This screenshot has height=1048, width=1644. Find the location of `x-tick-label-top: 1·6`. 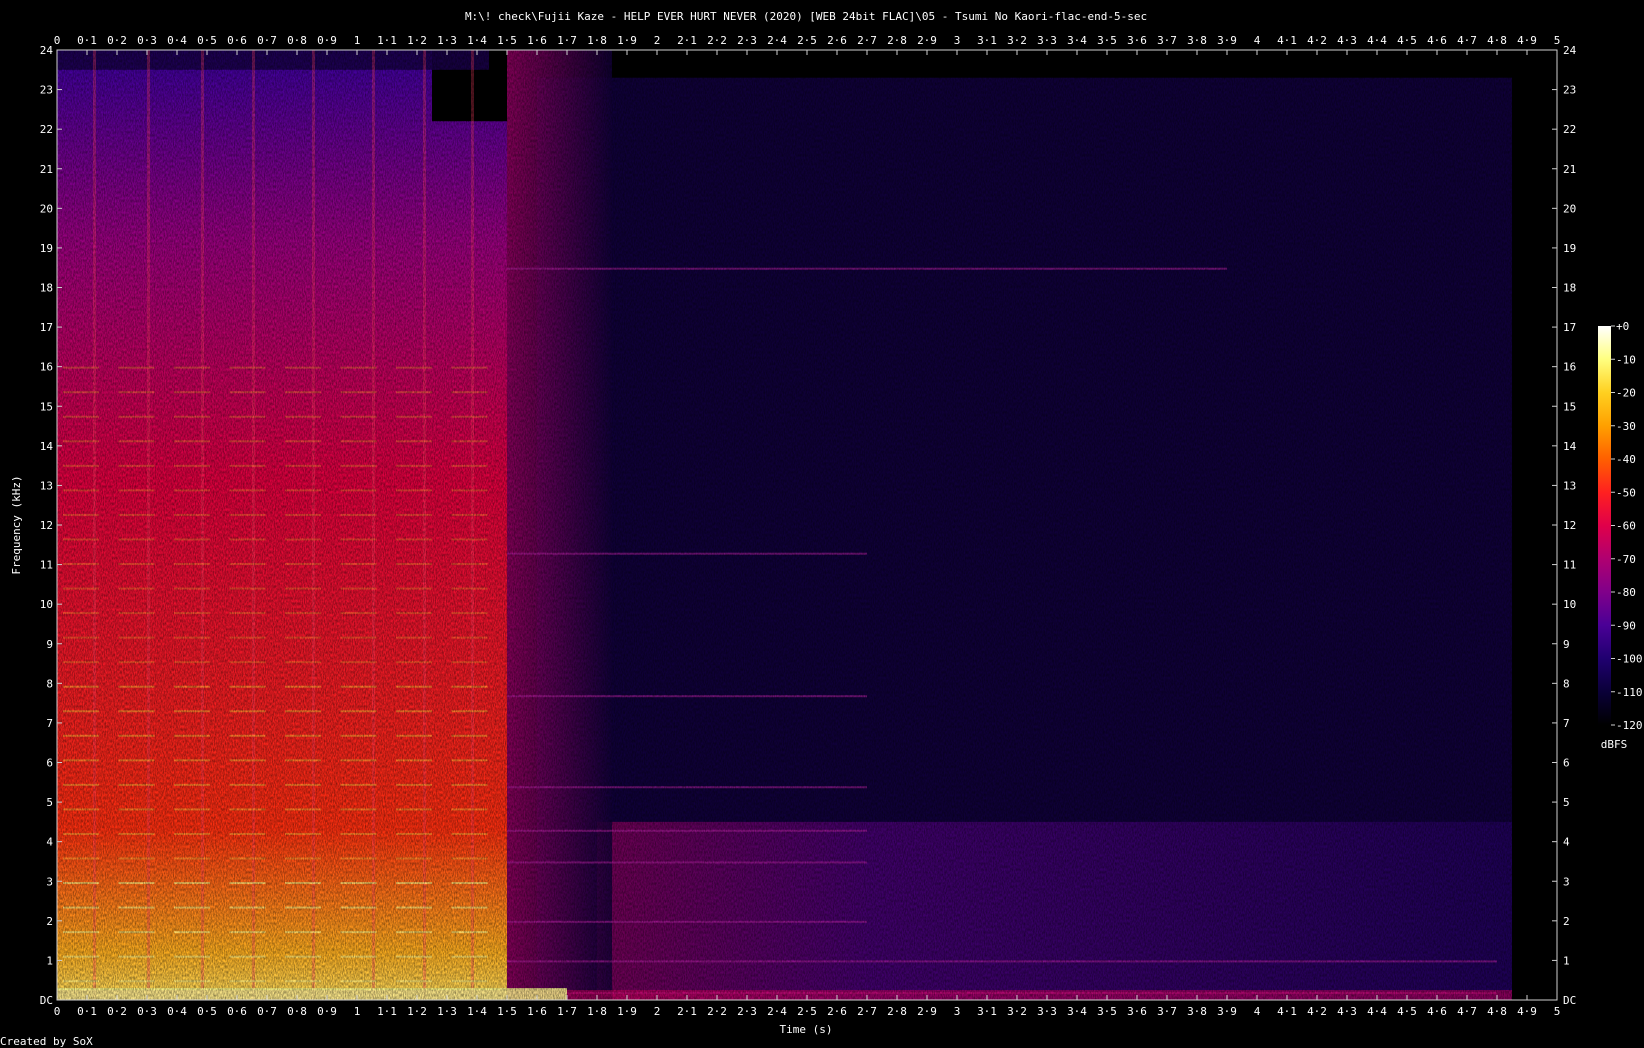

x-tick-label-top: 1·6 is located at coordinates (537, 40).